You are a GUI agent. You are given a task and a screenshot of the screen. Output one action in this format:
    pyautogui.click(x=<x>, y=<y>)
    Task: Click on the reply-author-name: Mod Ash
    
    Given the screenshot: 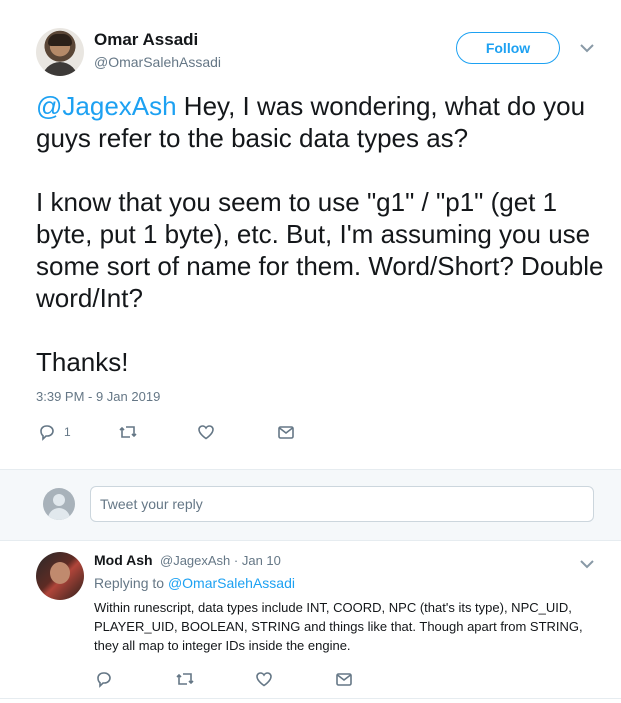 What is the action you would take?
    pyautogui.click(x=123, y=560)
    